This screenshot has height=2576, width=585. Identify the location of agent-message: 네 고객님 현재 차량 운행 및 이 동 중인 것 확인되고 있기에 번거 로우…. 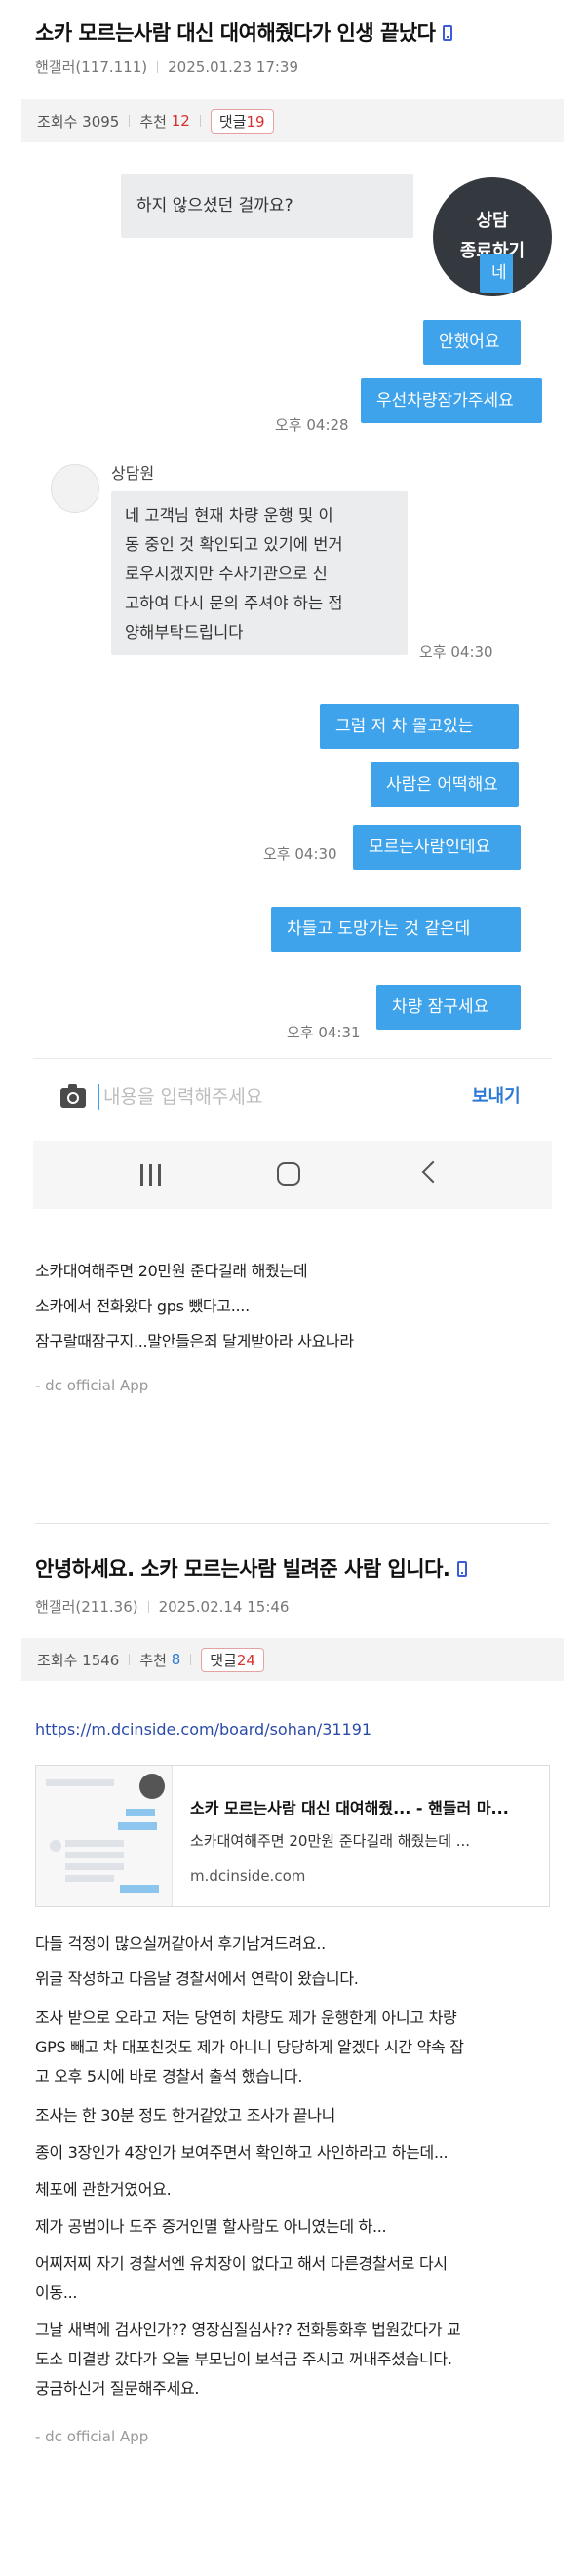
(259, 573).